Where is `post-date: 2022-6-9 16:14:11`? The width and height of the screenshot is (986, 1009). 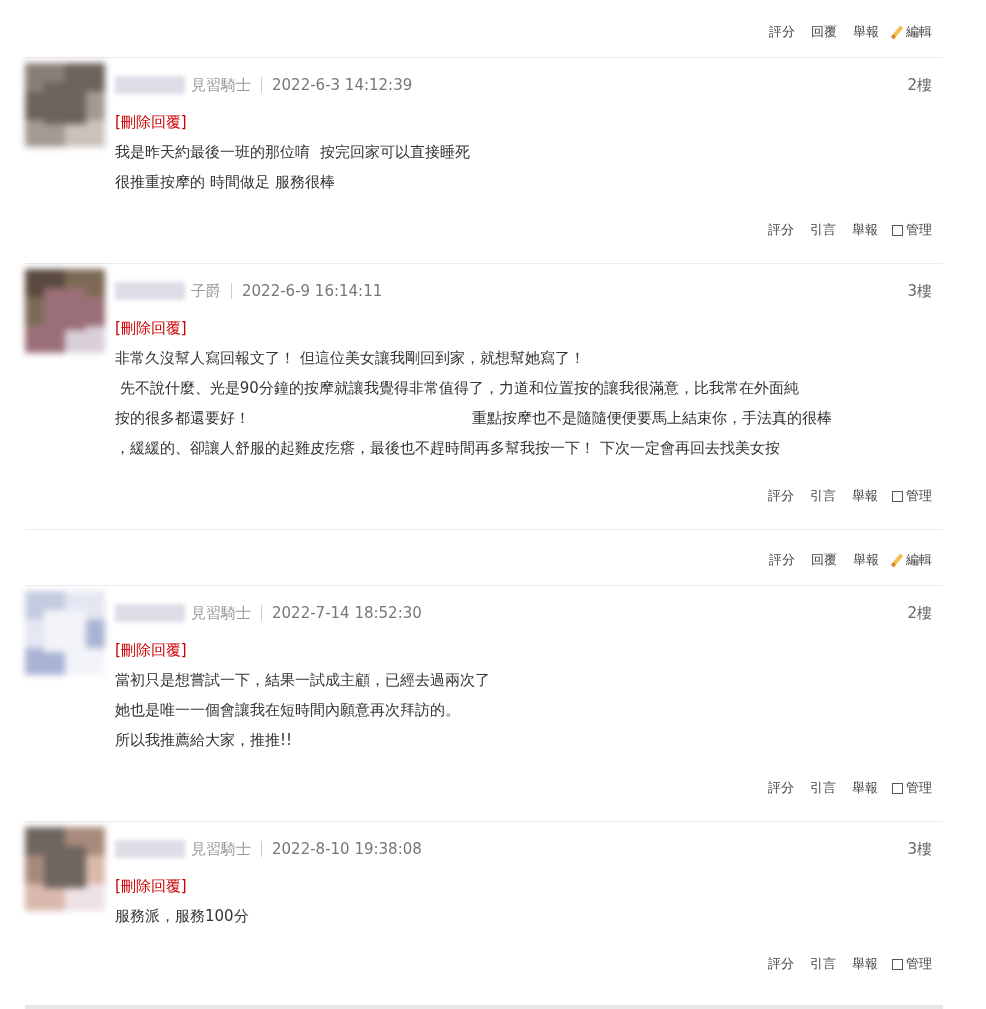 post-date: 2022-6-9 16:14:11 is located at coordinates (312, 291).